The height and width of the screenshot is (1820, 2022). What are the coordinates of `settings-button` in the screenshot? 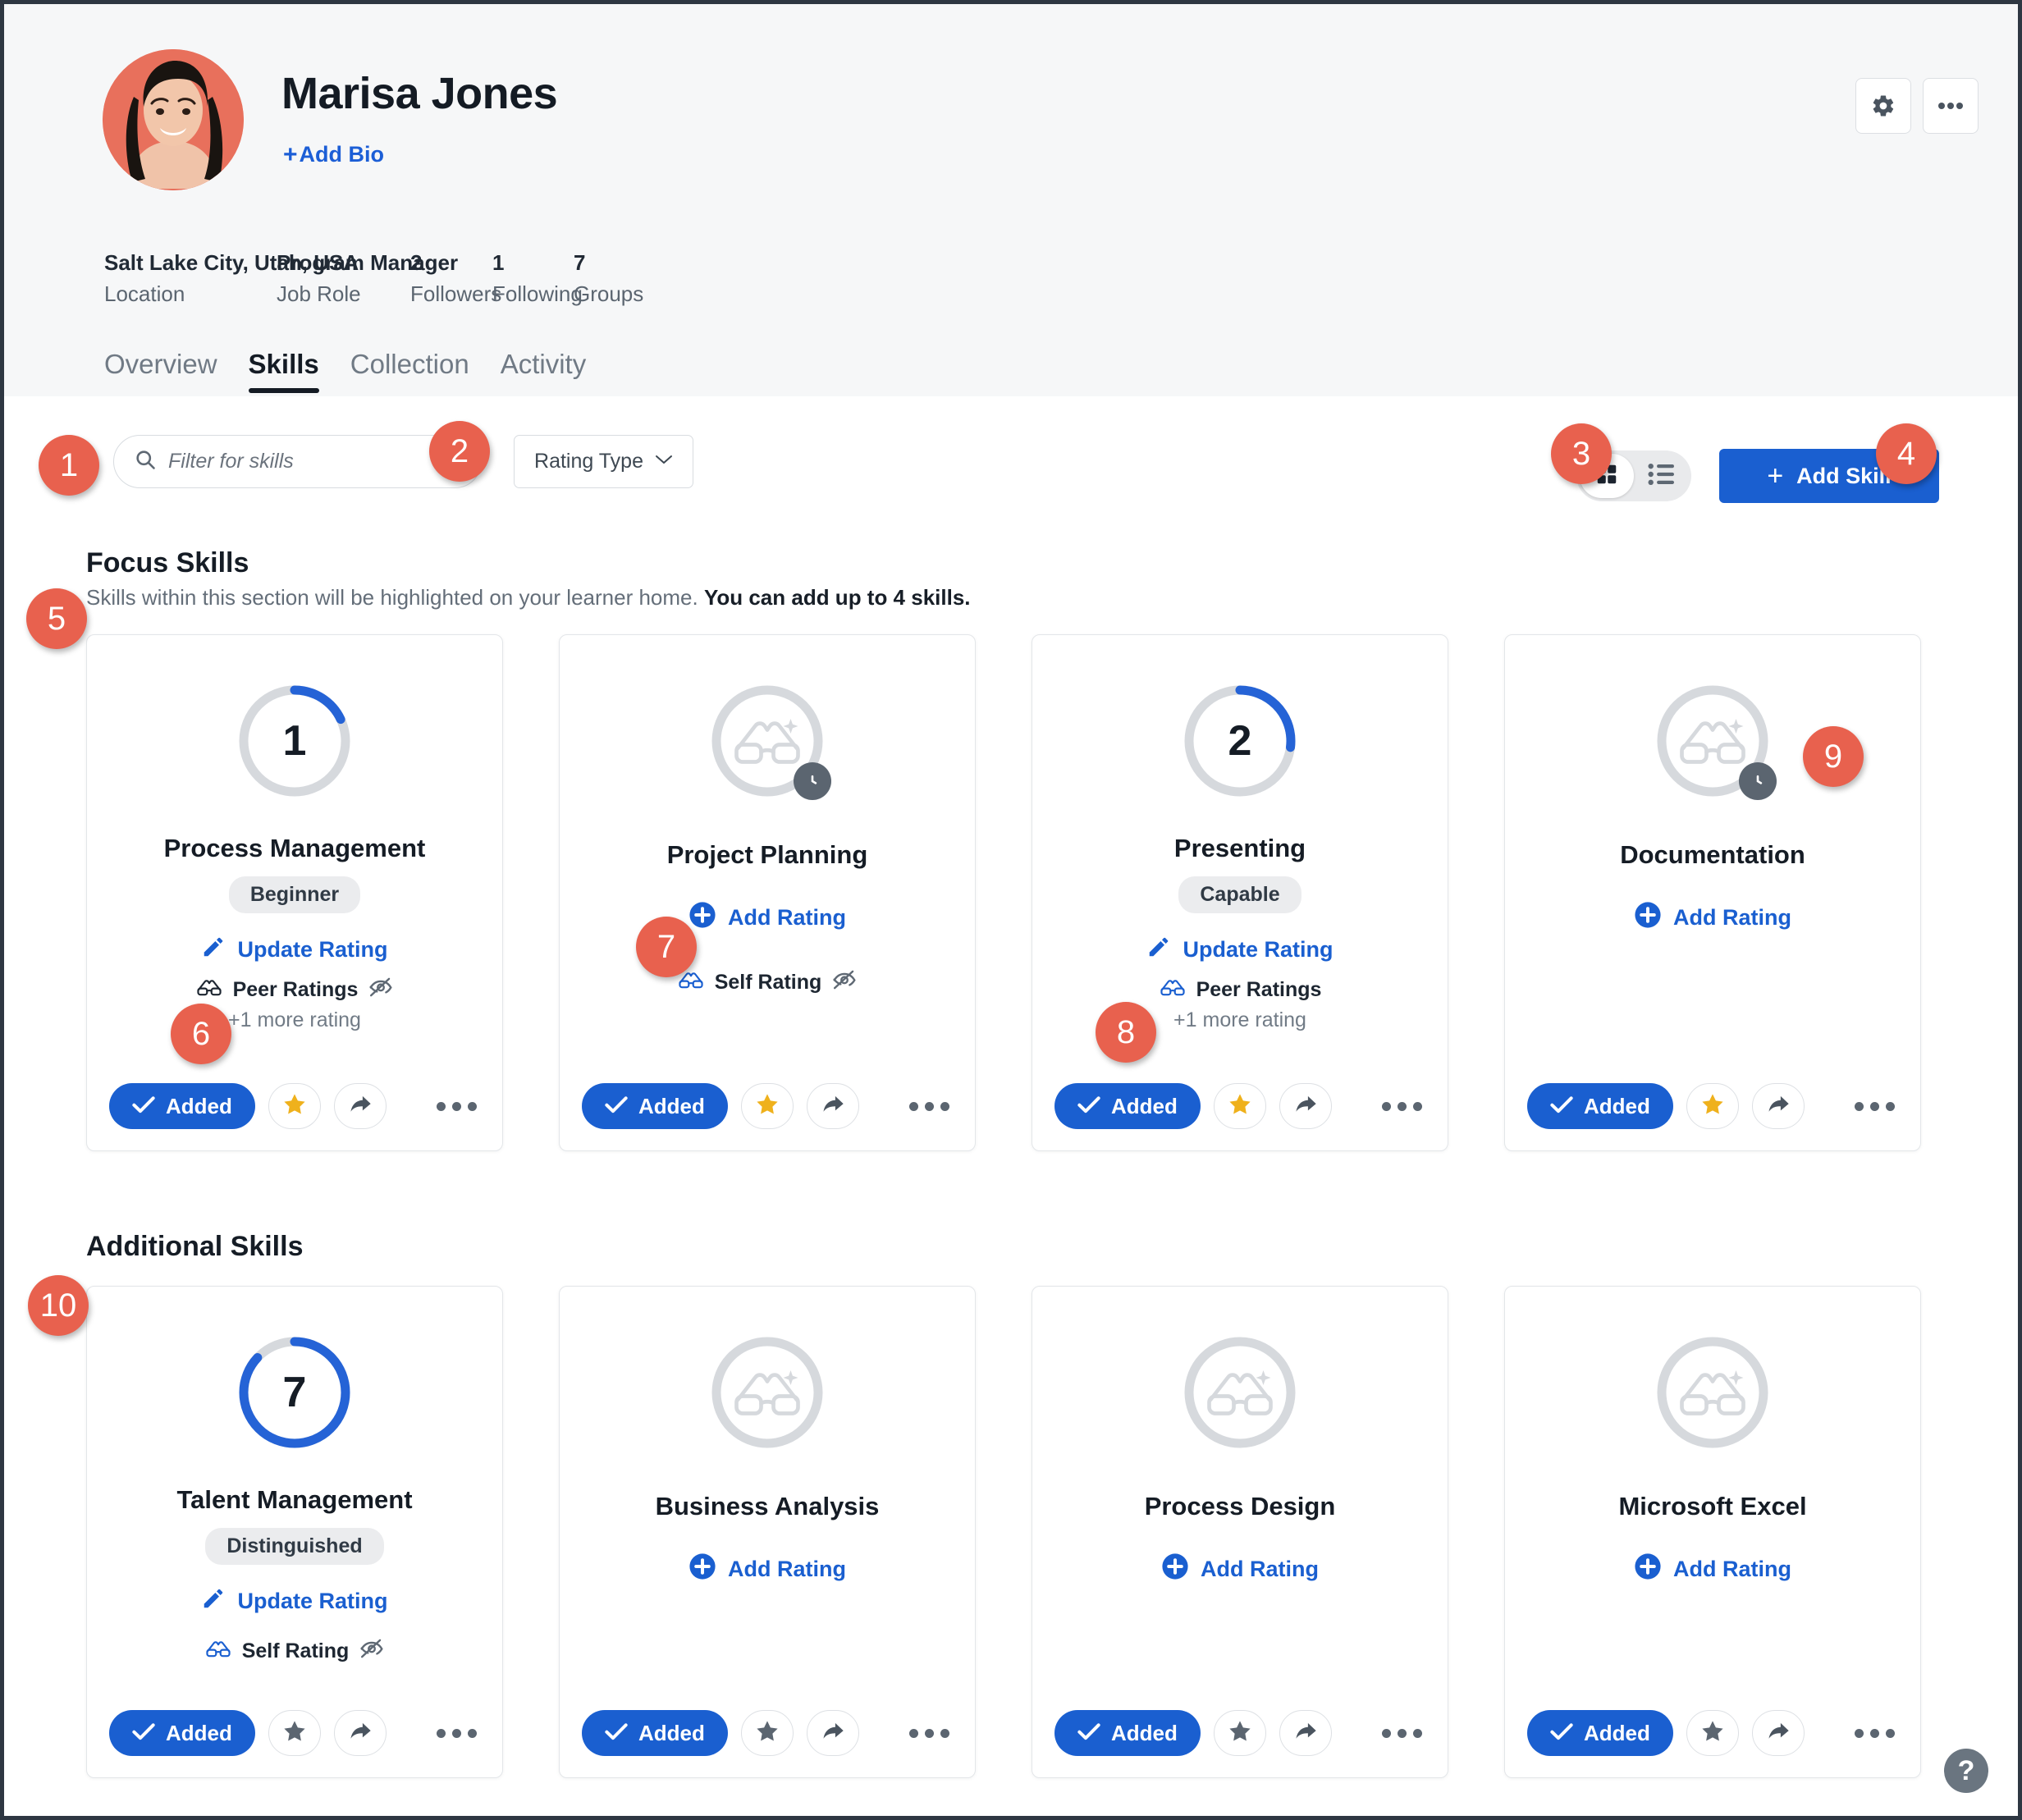 It's located at (1883, 106).